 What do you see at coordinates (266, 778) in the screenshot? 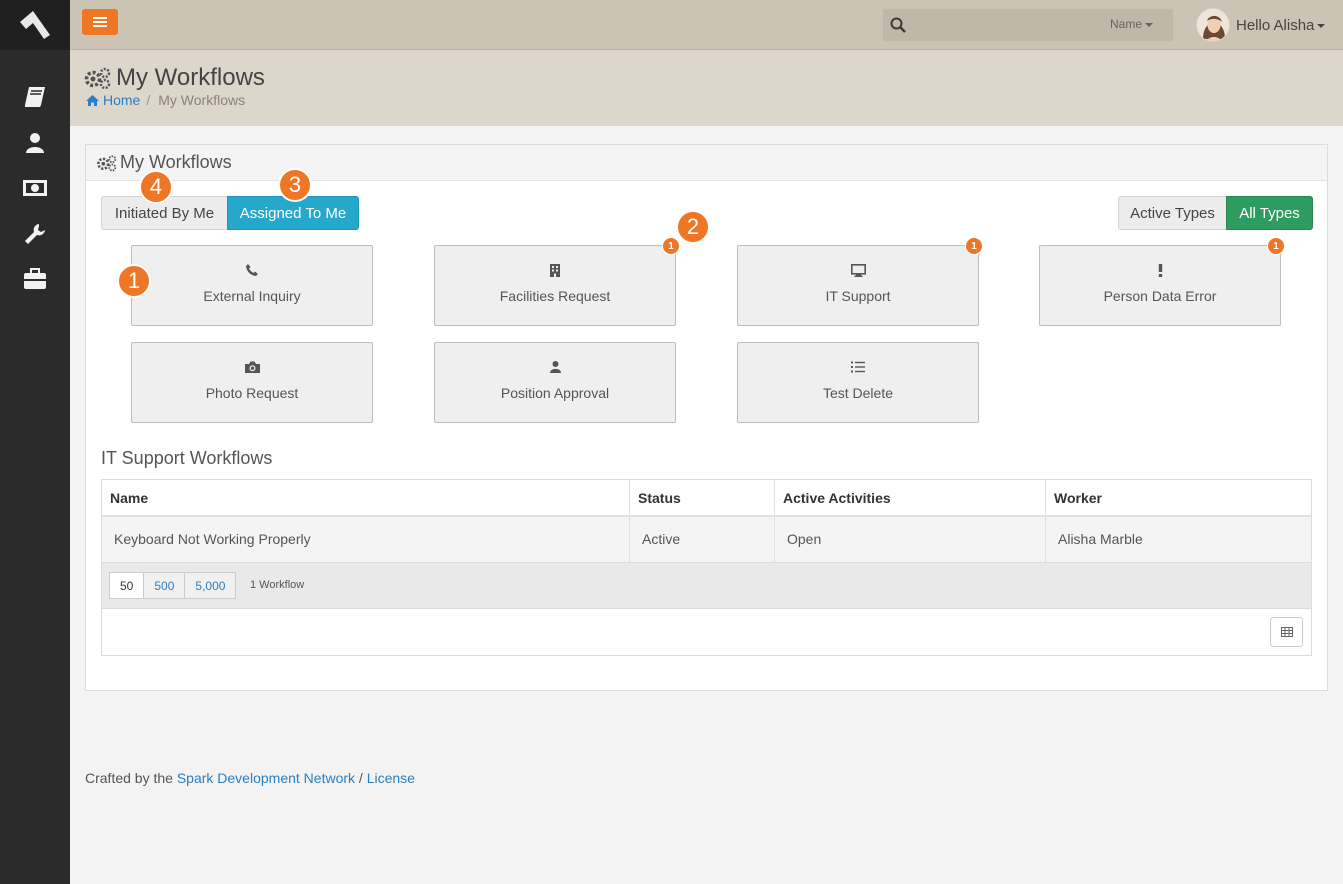
I see `spark-link: Spark Development Network` at bounding box center [266, 778].